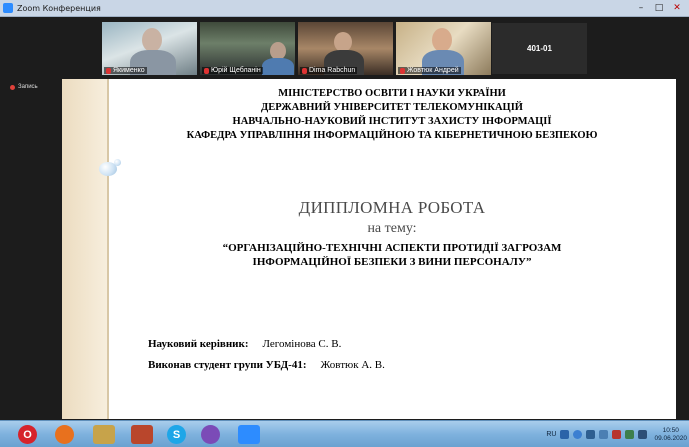 The width and height of the screenshot is (689, 447). I want to click on opera-icon: O, so click(27, 434).